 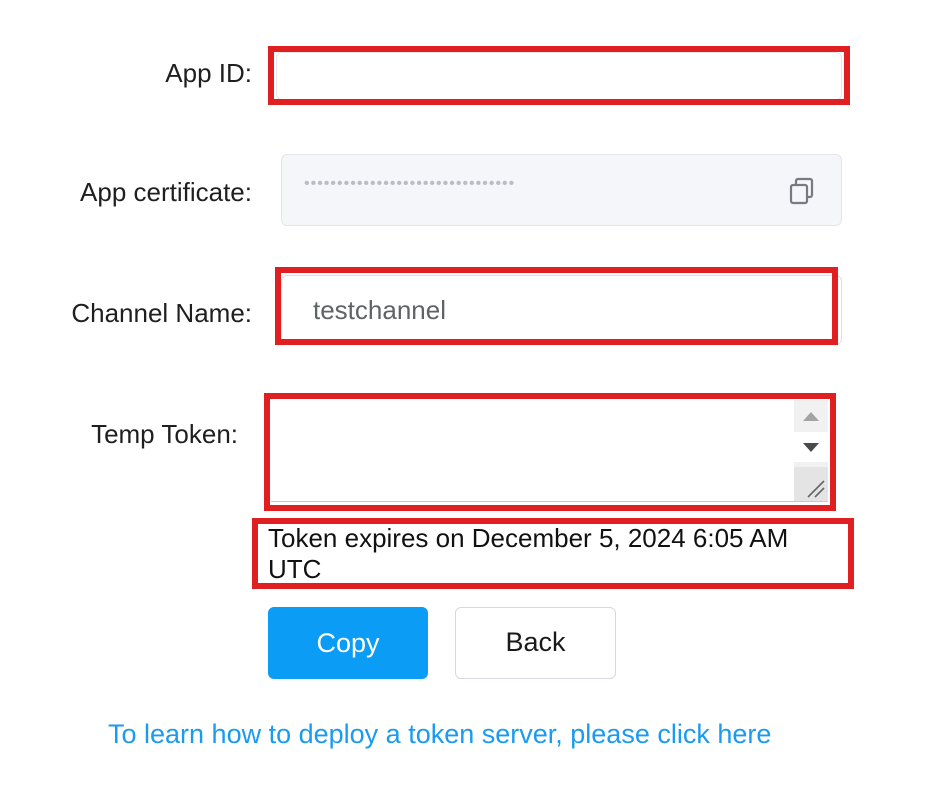 I want to click on channel-name-highlight, so click(x=556, y=306).